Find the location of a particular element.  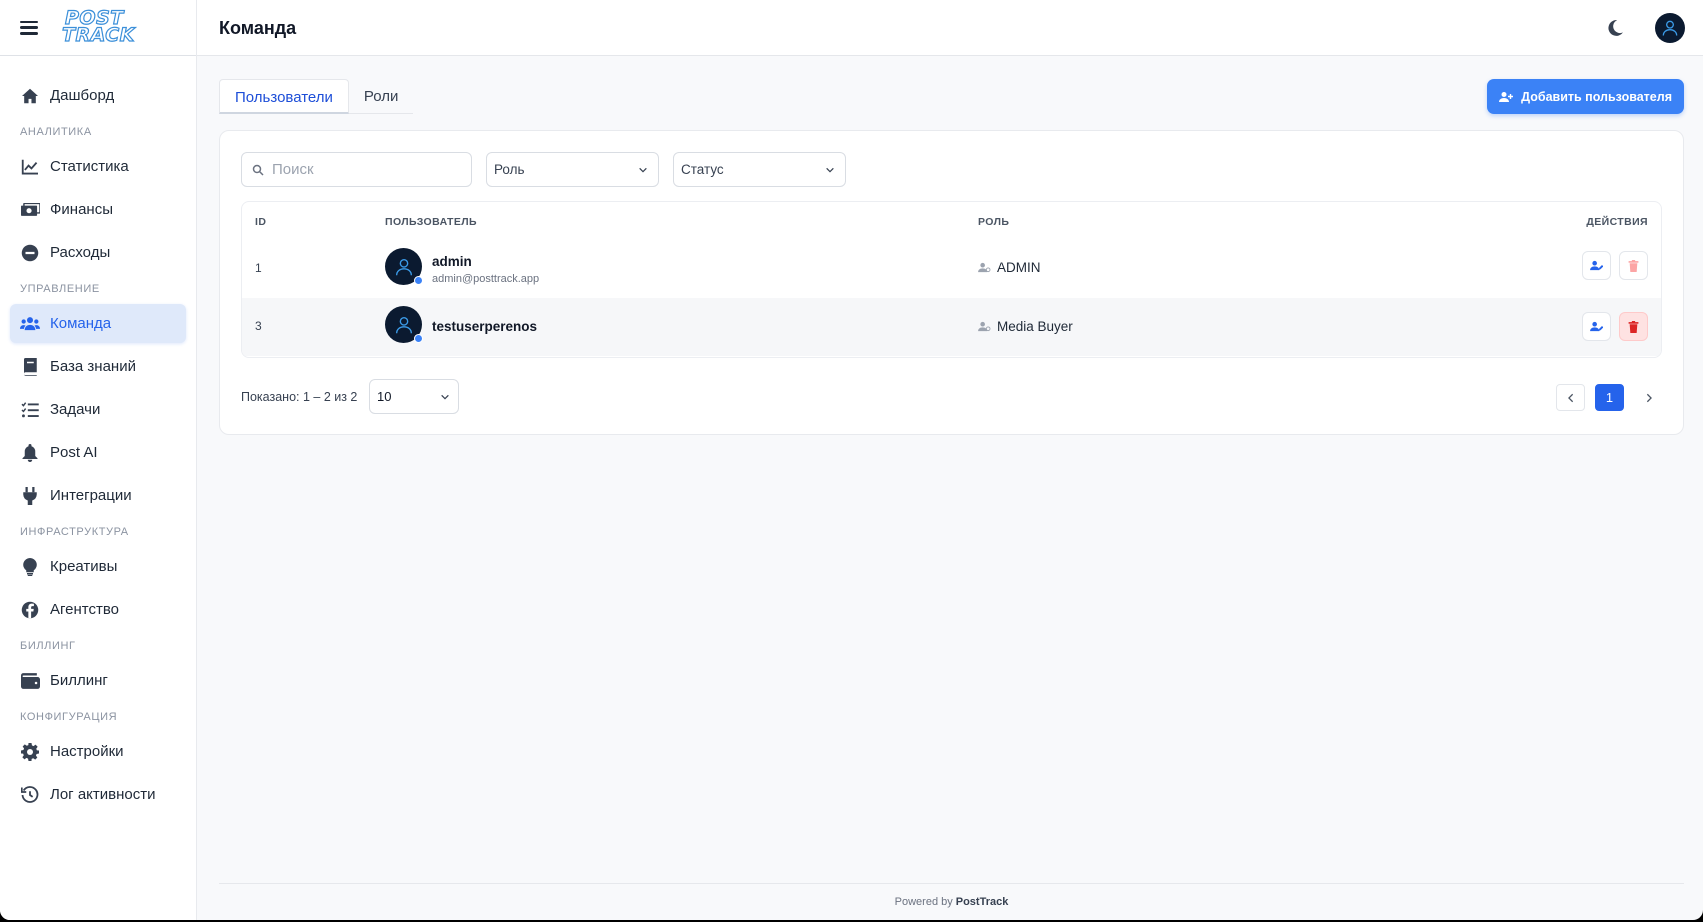

user-plus-icon is located at coordinates (1506, 97).